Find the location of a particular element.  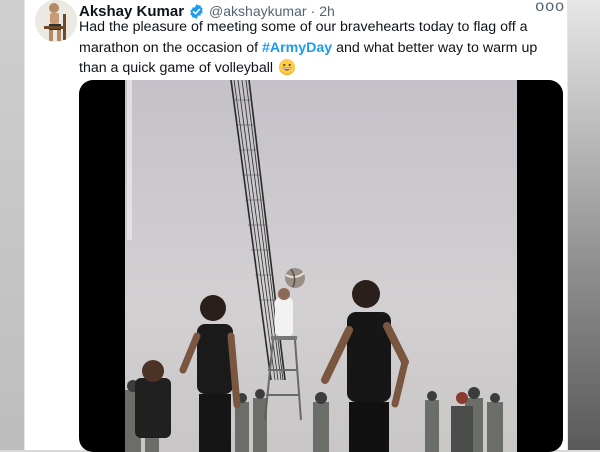

right-background is located at coordinates (583, 225).